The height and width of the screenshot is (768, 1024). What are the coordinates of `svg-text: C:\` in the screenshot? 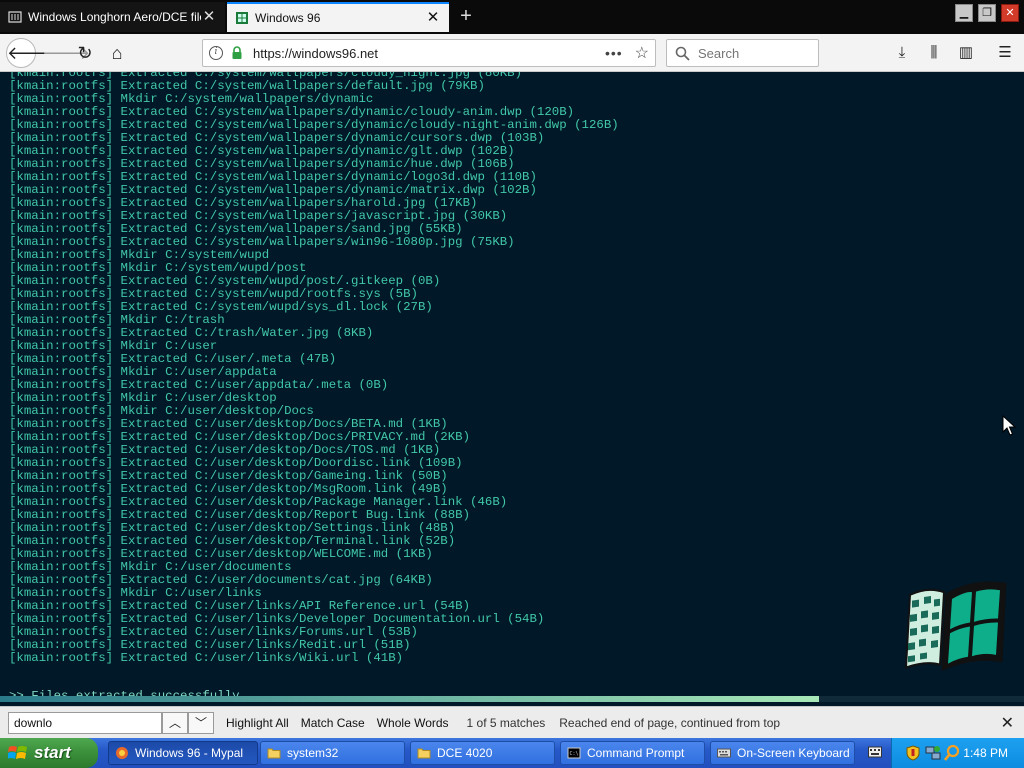 It's located at (574, 754).